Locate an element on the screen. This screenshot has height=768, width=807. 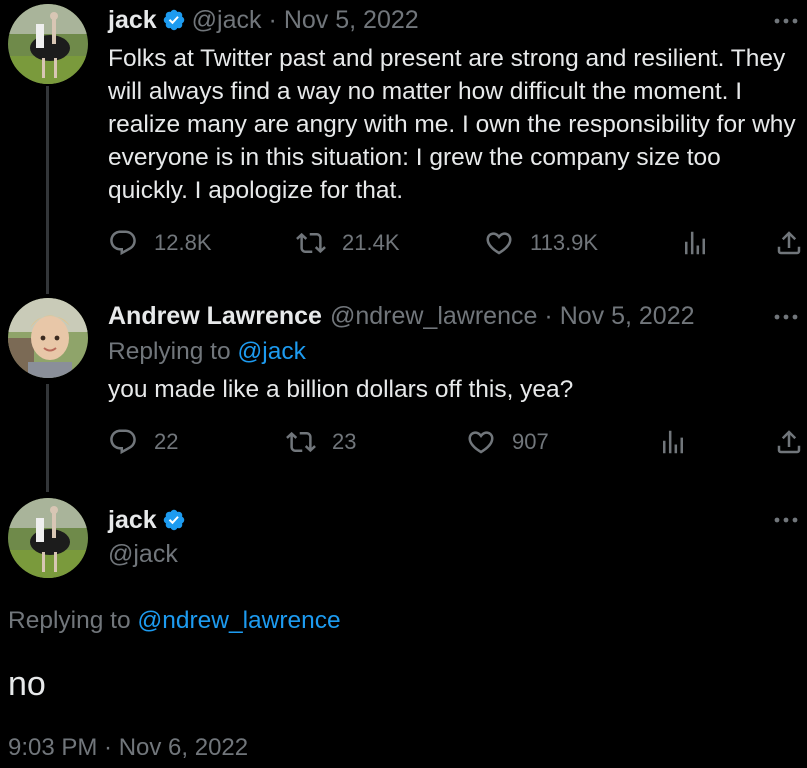
reply-count: 12.8K is located at coordinates (183, 242).